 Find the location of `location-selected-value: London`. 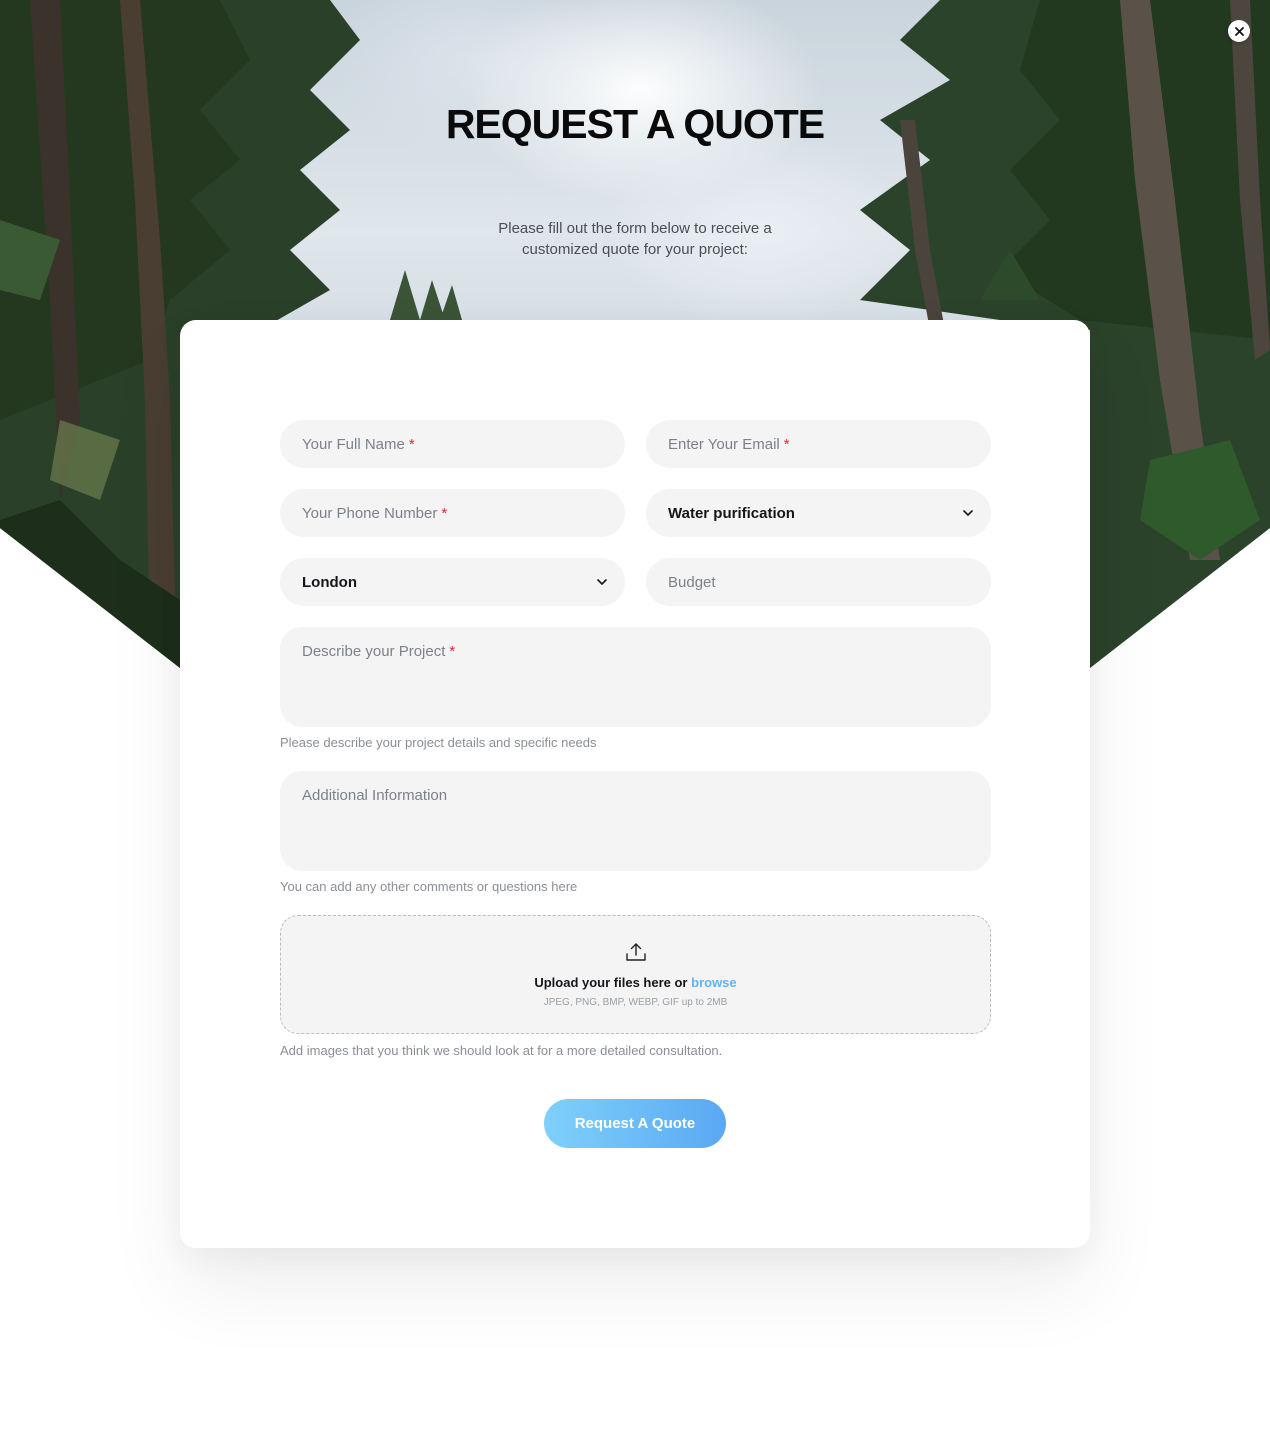

location-selected-value: London is located at coordinates (329, 582).